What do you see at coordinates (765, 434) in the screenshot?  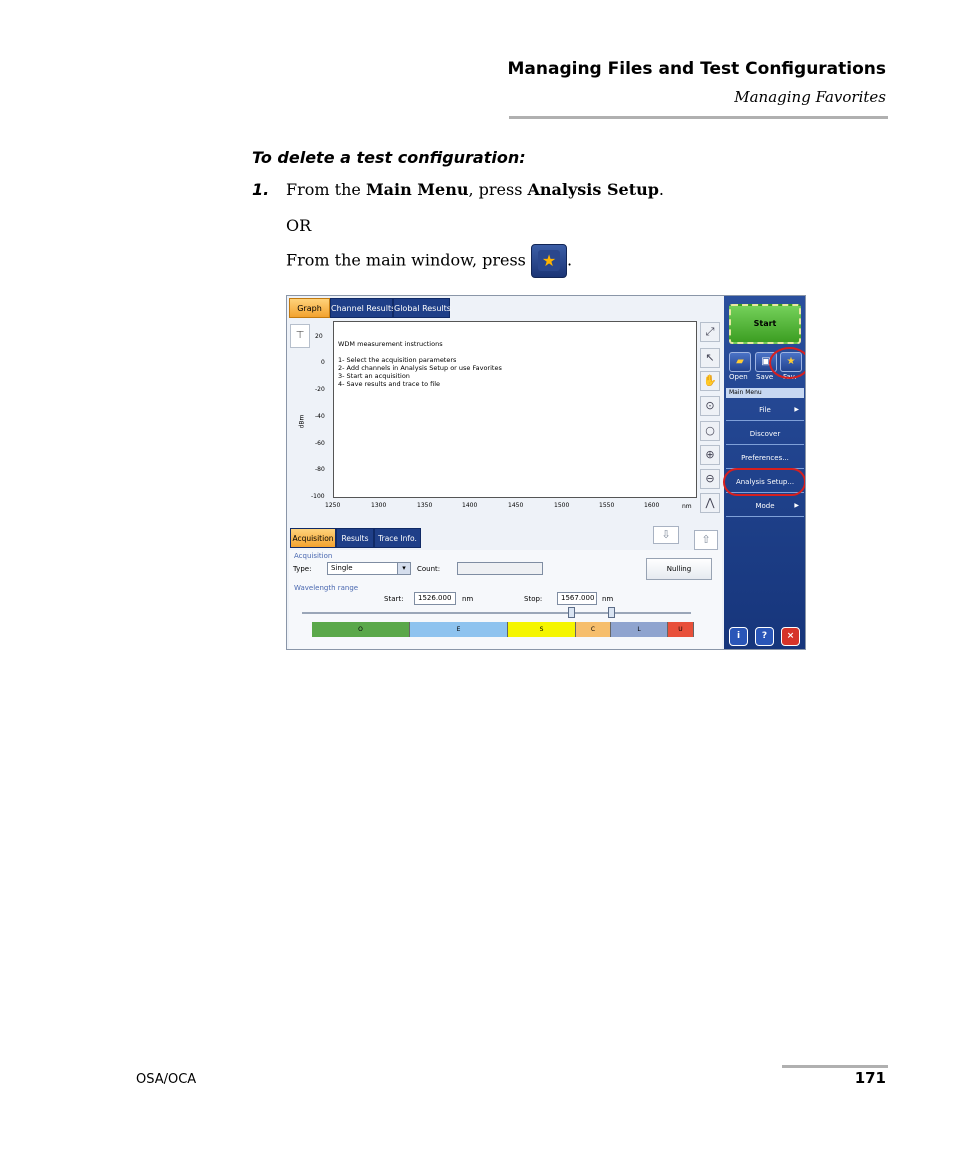 I see `menu-item-discover: Discover` at bounding box center [765, 434].